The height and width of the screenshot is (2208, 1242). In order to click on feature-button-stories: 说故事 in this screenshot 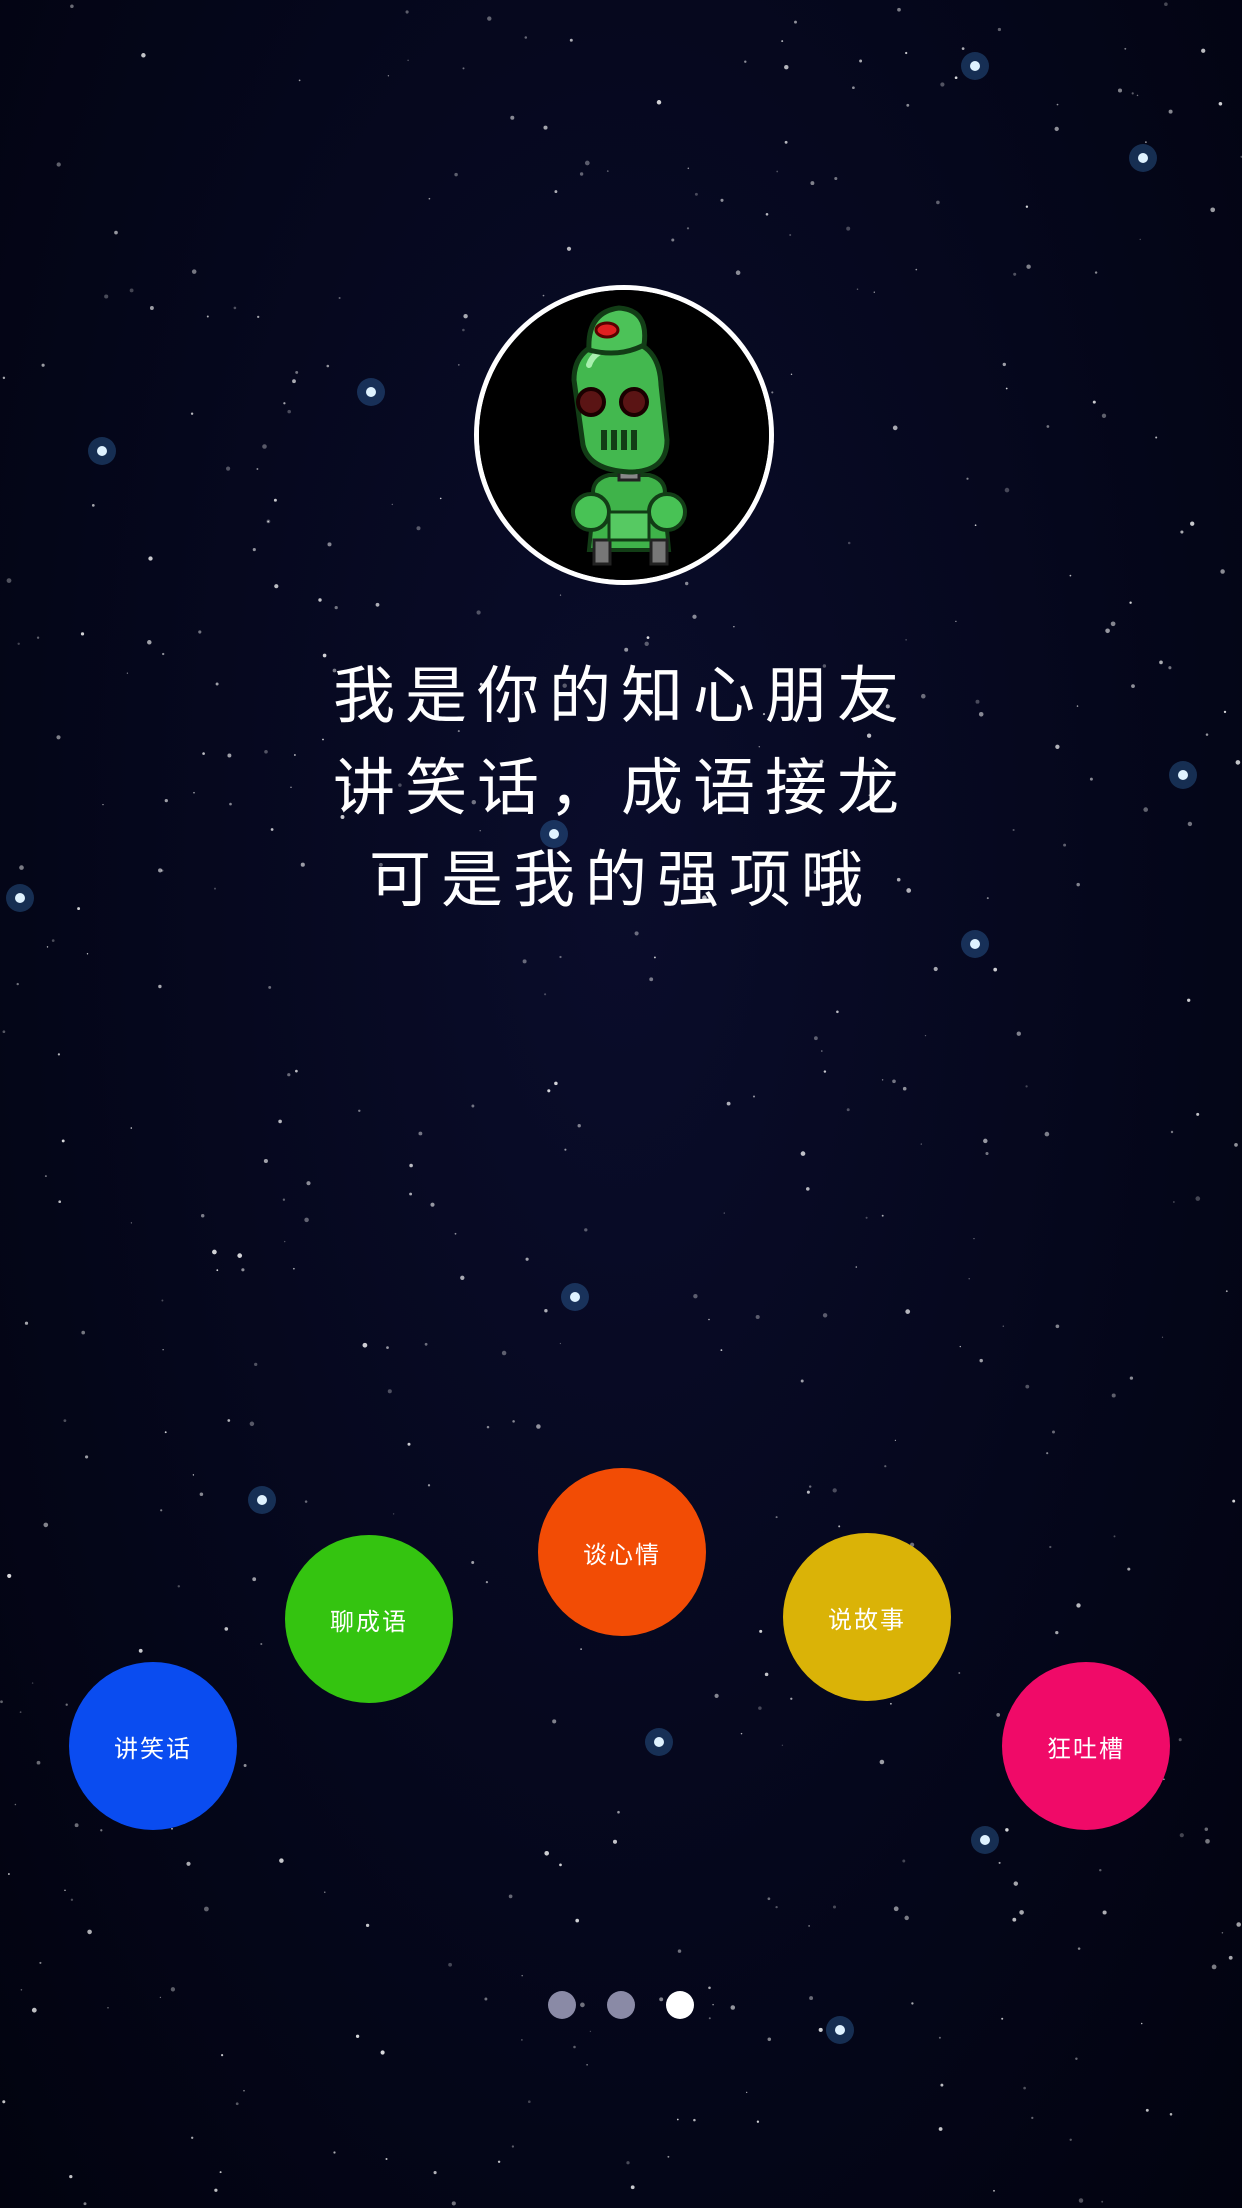, I will do `click(867, 1617)`.